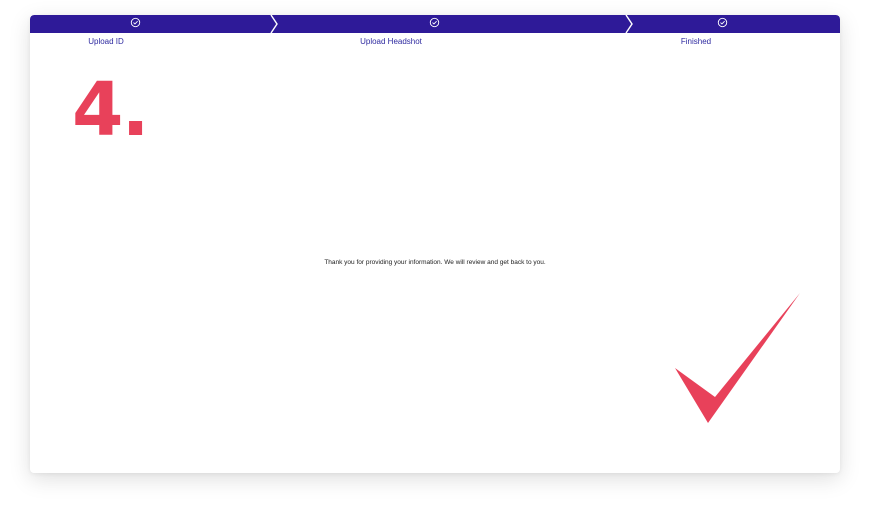 This screenshot has width=871, height=518. I want to click on step-finished: Finished, so click(696, 41).